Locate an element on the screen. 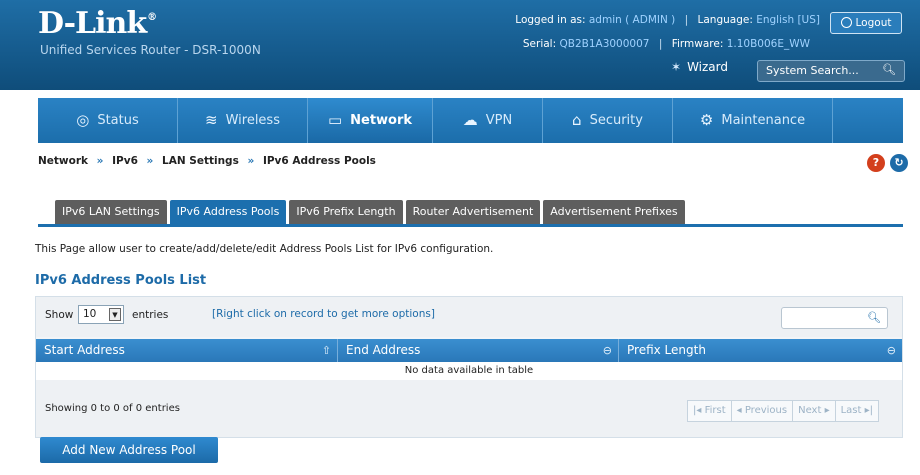 The height and width of the screenshot is (475, 920). sort-asc-icon: ⇧ is located at coordinates (326, 350).